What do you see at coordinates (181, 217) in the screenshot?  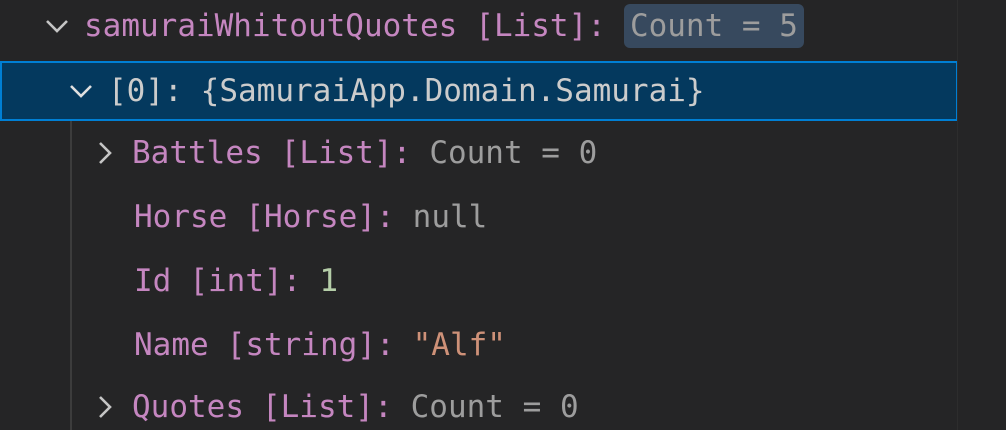 I see `variable-name: Horse` at bounding box center [181, 217].